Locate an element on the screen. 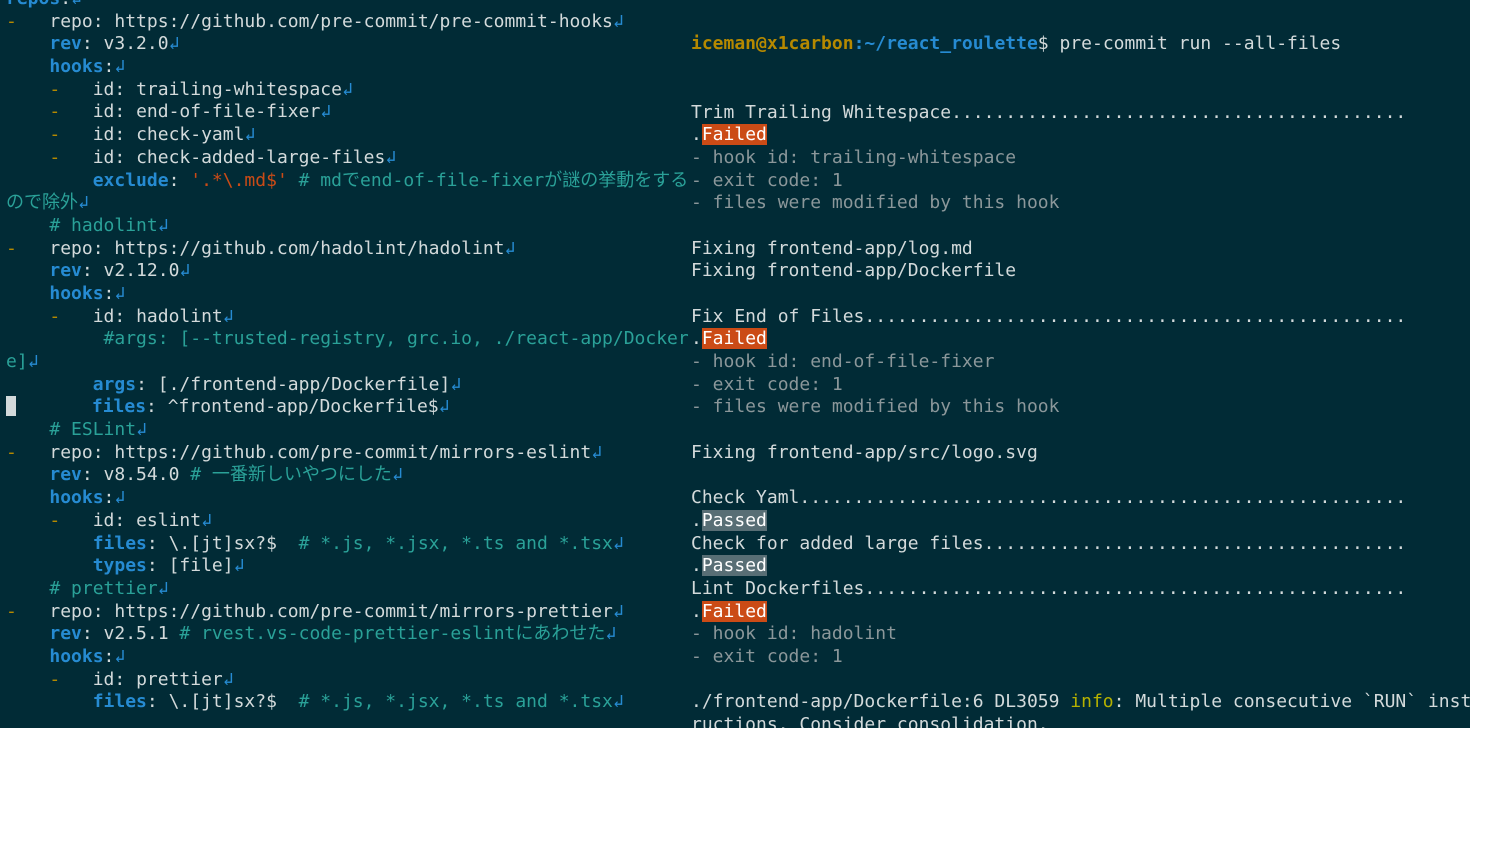 This screenshot has width=1500, height=844. editor-text: id: hadolint is located at coordinates (147, 316).